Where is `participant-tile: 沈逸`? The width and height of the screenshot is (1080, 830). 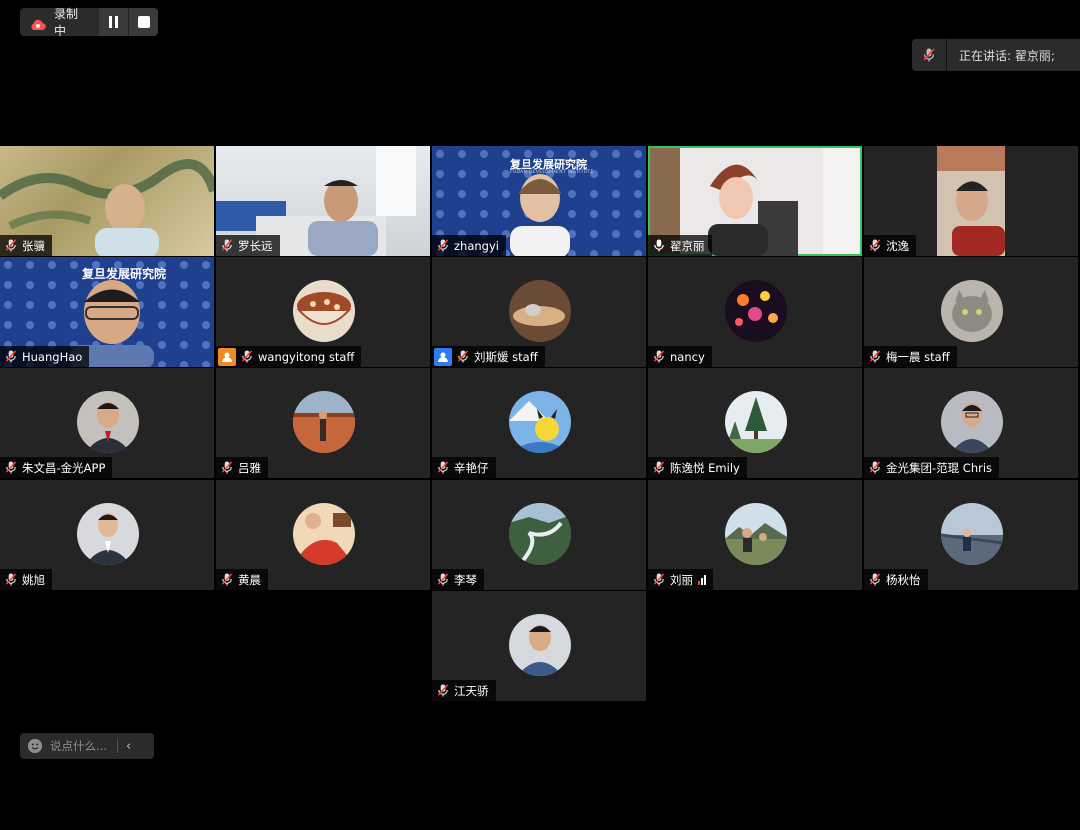 participant-tile: 沈逸 is located at coordinates (971, 201).